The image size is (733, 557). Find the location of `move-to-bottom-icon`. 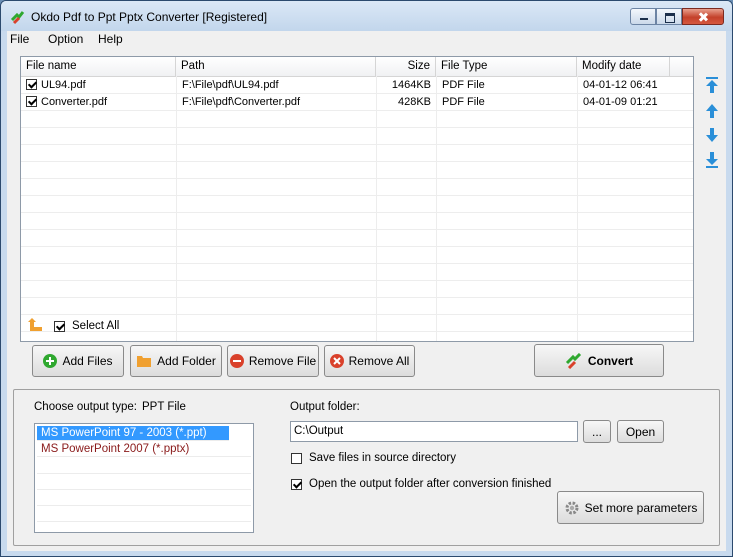

move-to-bottom-icon is located at coordinates (712, 160).